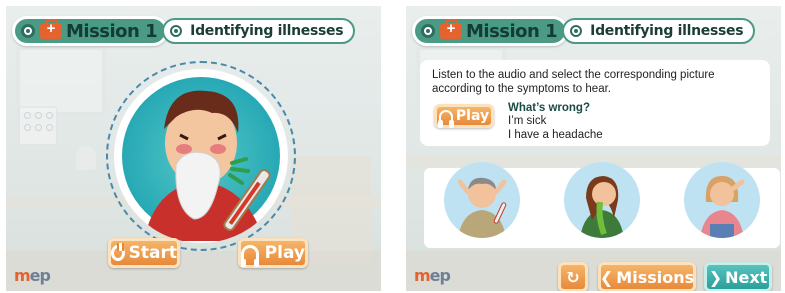  I want to click on answer-line-2: I have a headache, so click(555, 135).